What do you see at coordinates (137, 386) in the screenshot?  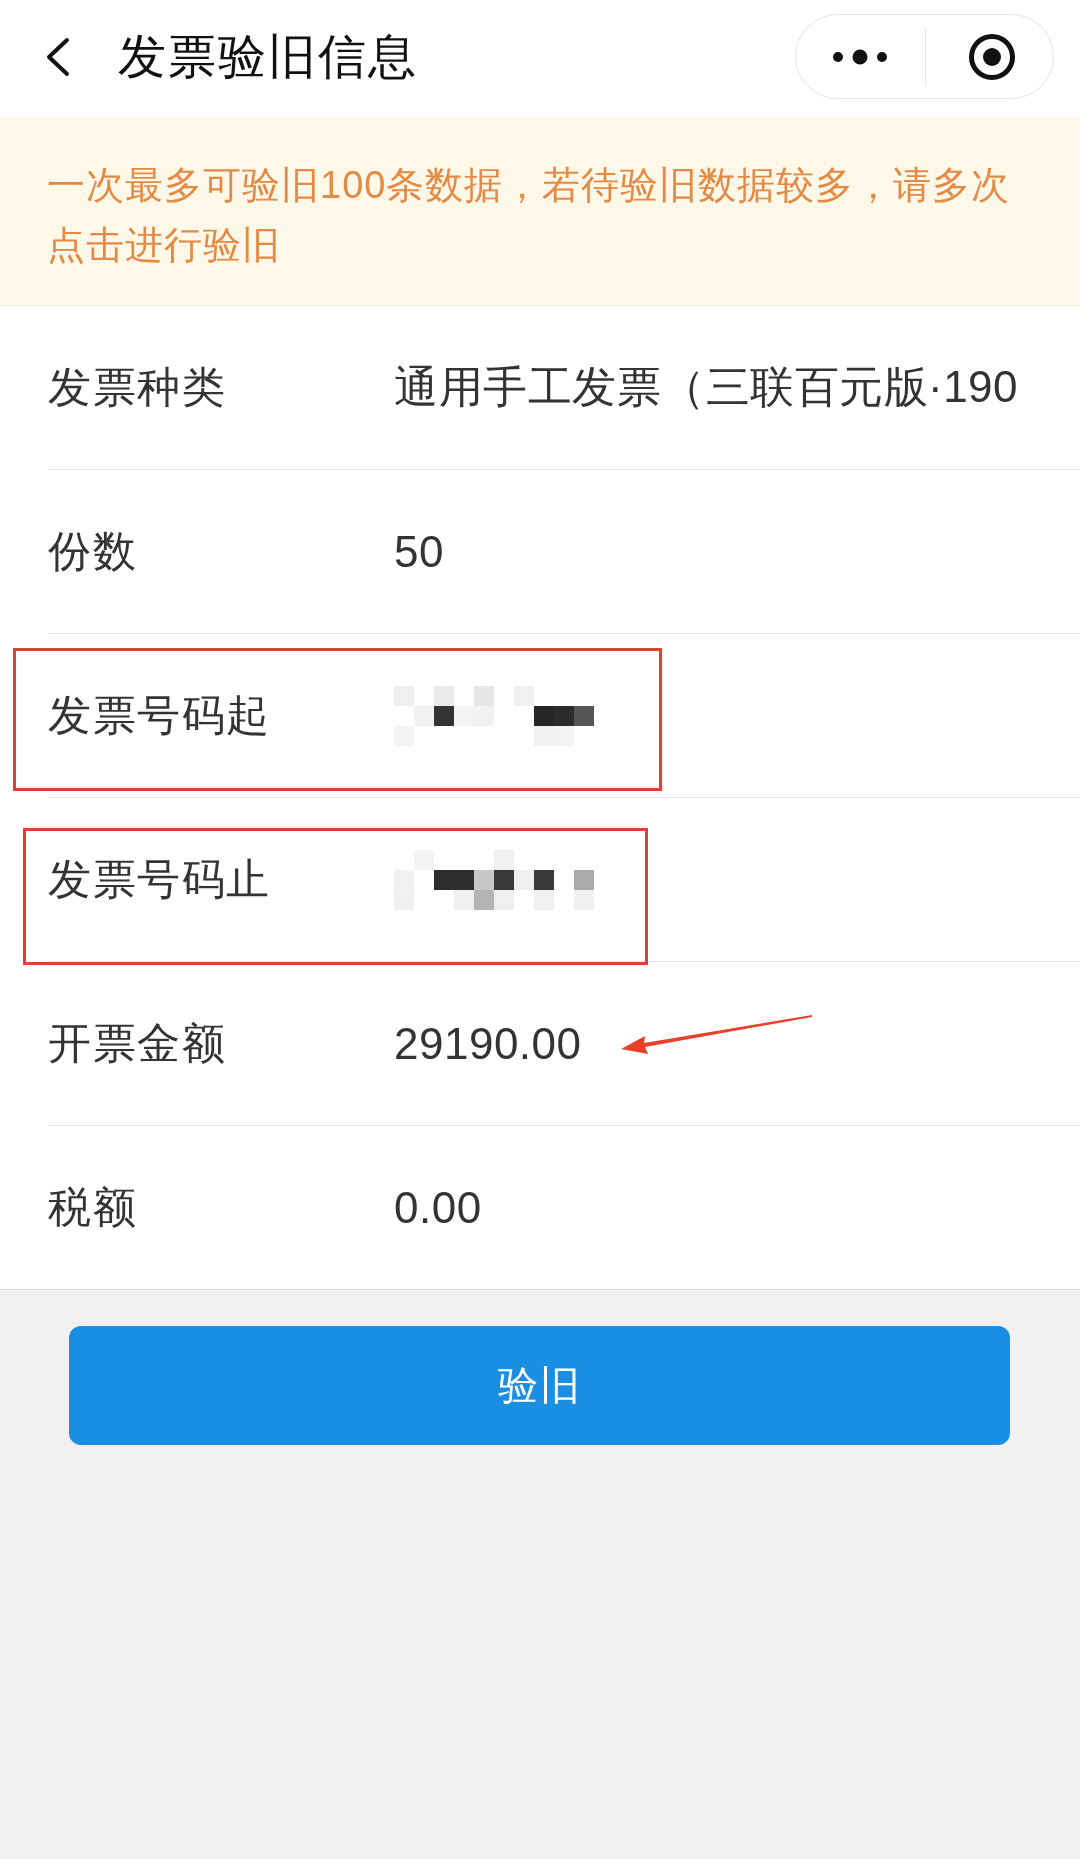 I see `field-label: 发票种类` at bounding box center [137, 386].